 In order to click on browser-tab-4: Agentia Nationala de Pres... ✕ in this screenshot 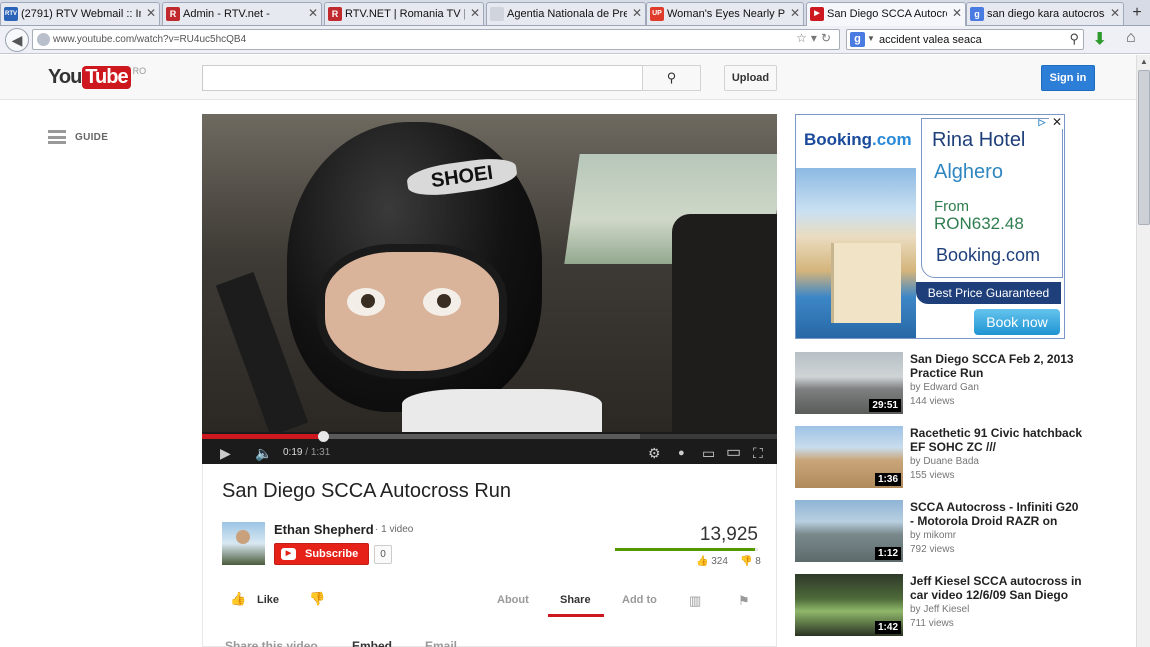, I will do `click(566, 13)`.